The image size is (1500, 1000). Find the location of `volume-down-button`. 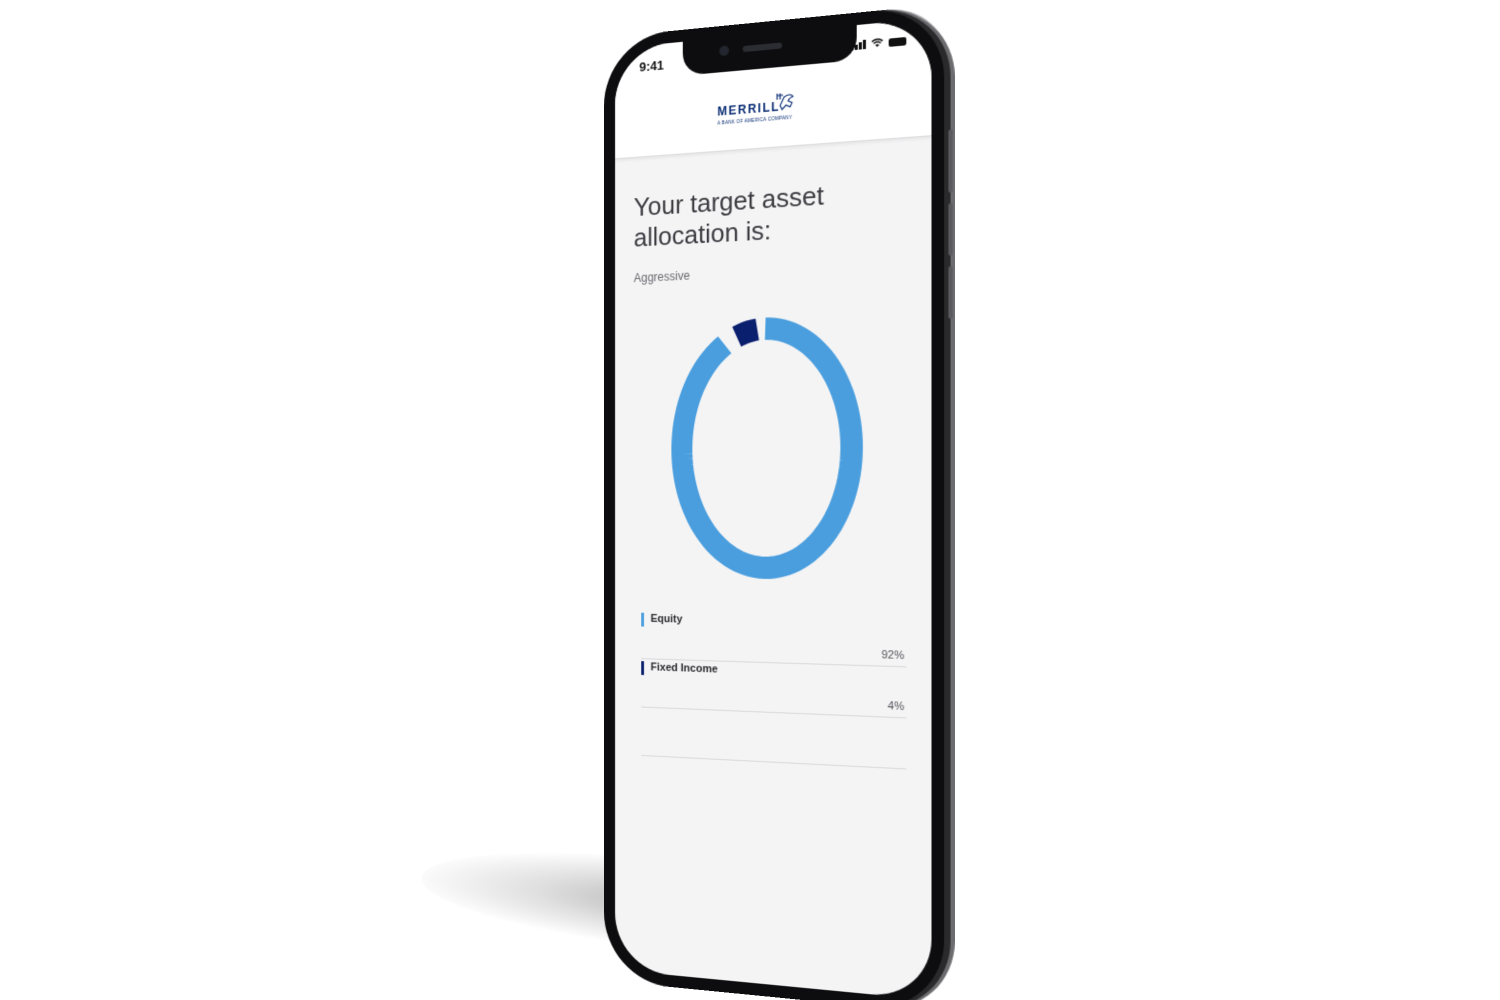

volume-down-button is located at coordinates (950, 292).